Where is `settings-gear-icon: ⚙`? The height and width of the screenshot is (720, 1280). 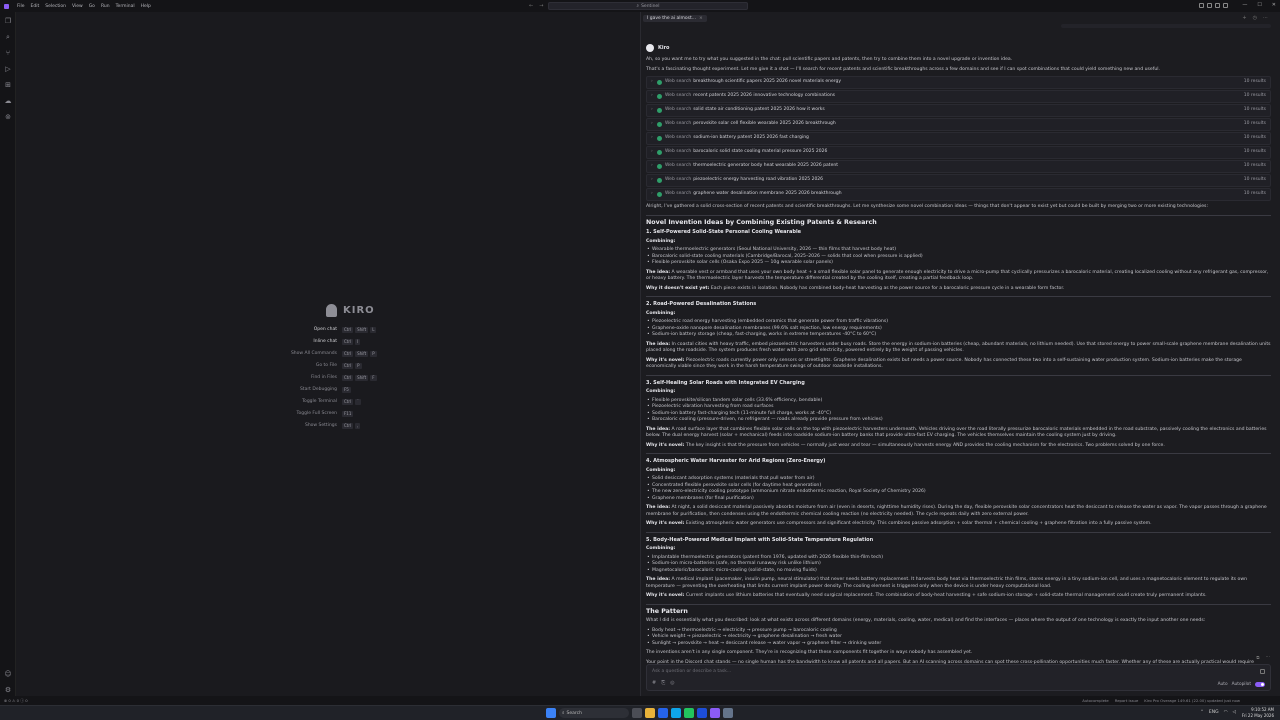
settings-gear-icon: ⚙ is located at coordinates (8, 690).